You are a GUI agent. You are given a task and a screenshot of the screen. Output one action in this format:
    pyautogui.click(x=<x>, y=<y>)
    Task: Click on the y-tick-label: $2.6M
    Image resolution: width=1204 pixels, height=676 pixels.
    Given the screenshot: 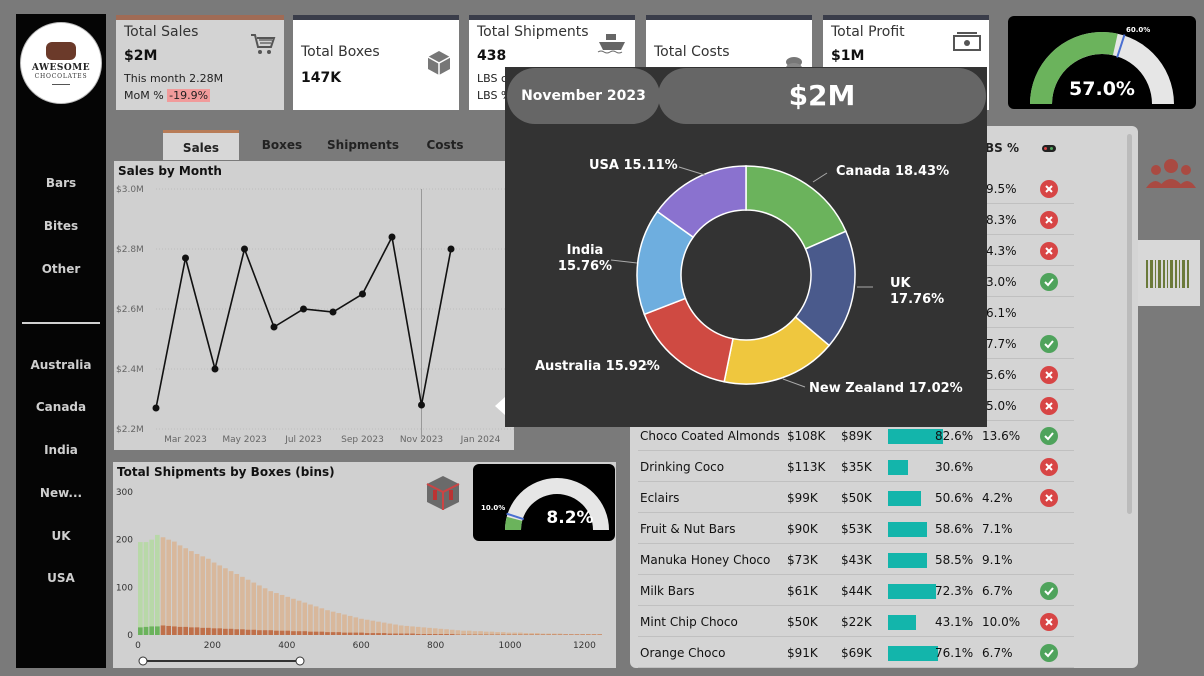 What is the action you would take?
    pyautogui.click(x=130, y=310)
    